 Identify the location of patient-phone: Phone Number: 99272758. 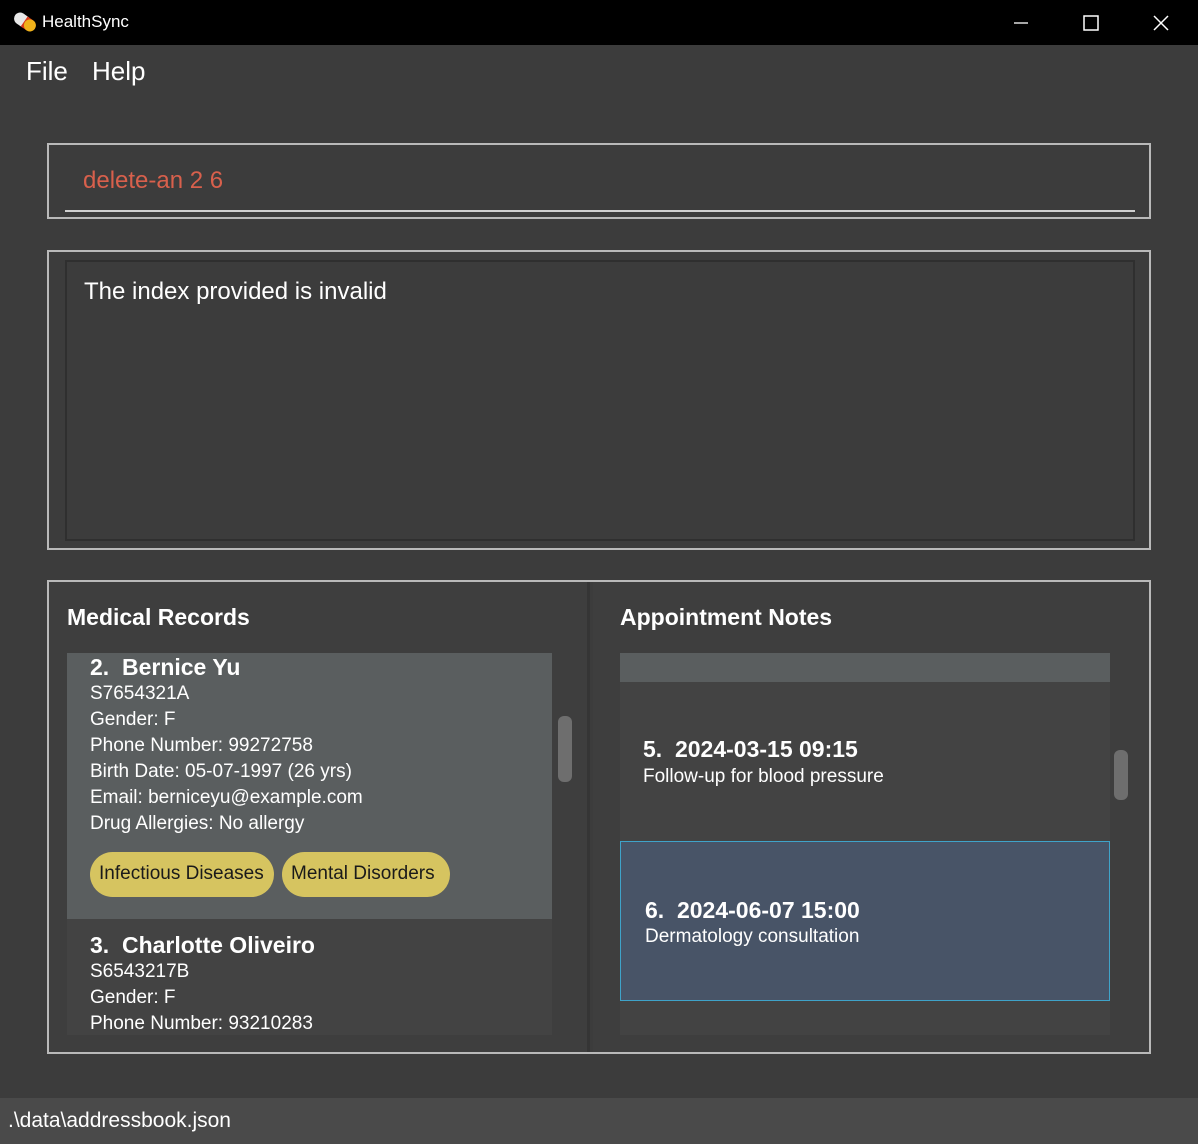
(201, 745).